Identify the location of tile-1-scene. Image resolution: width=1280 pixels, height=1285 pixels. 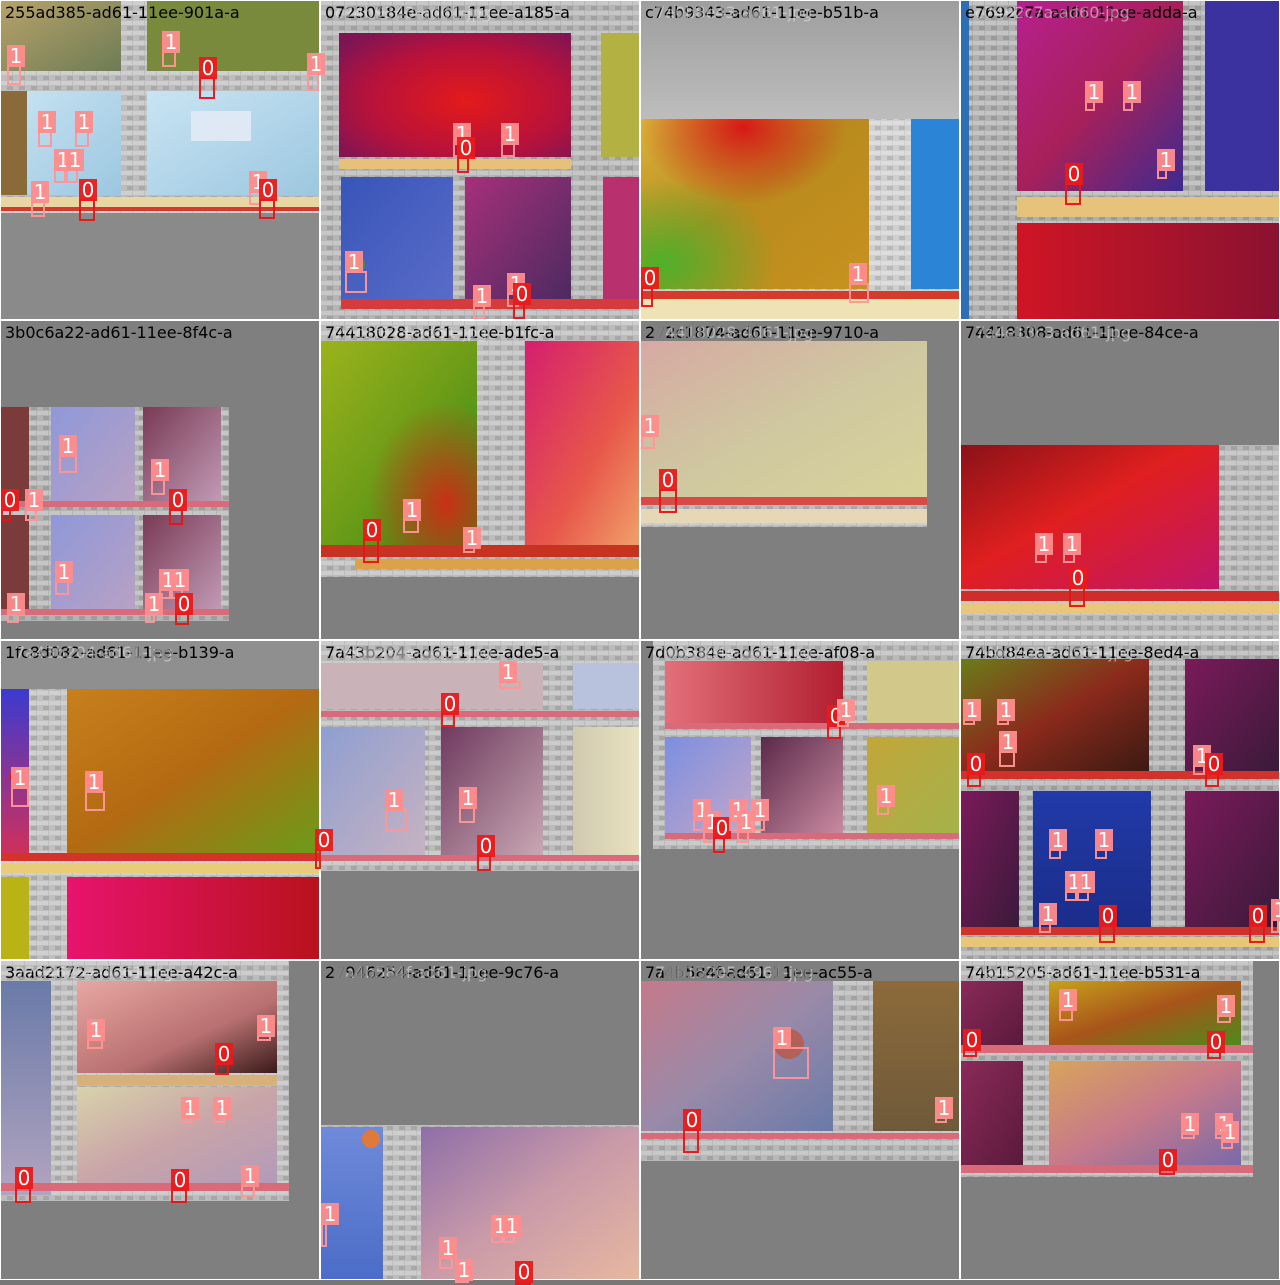
(160, 160).